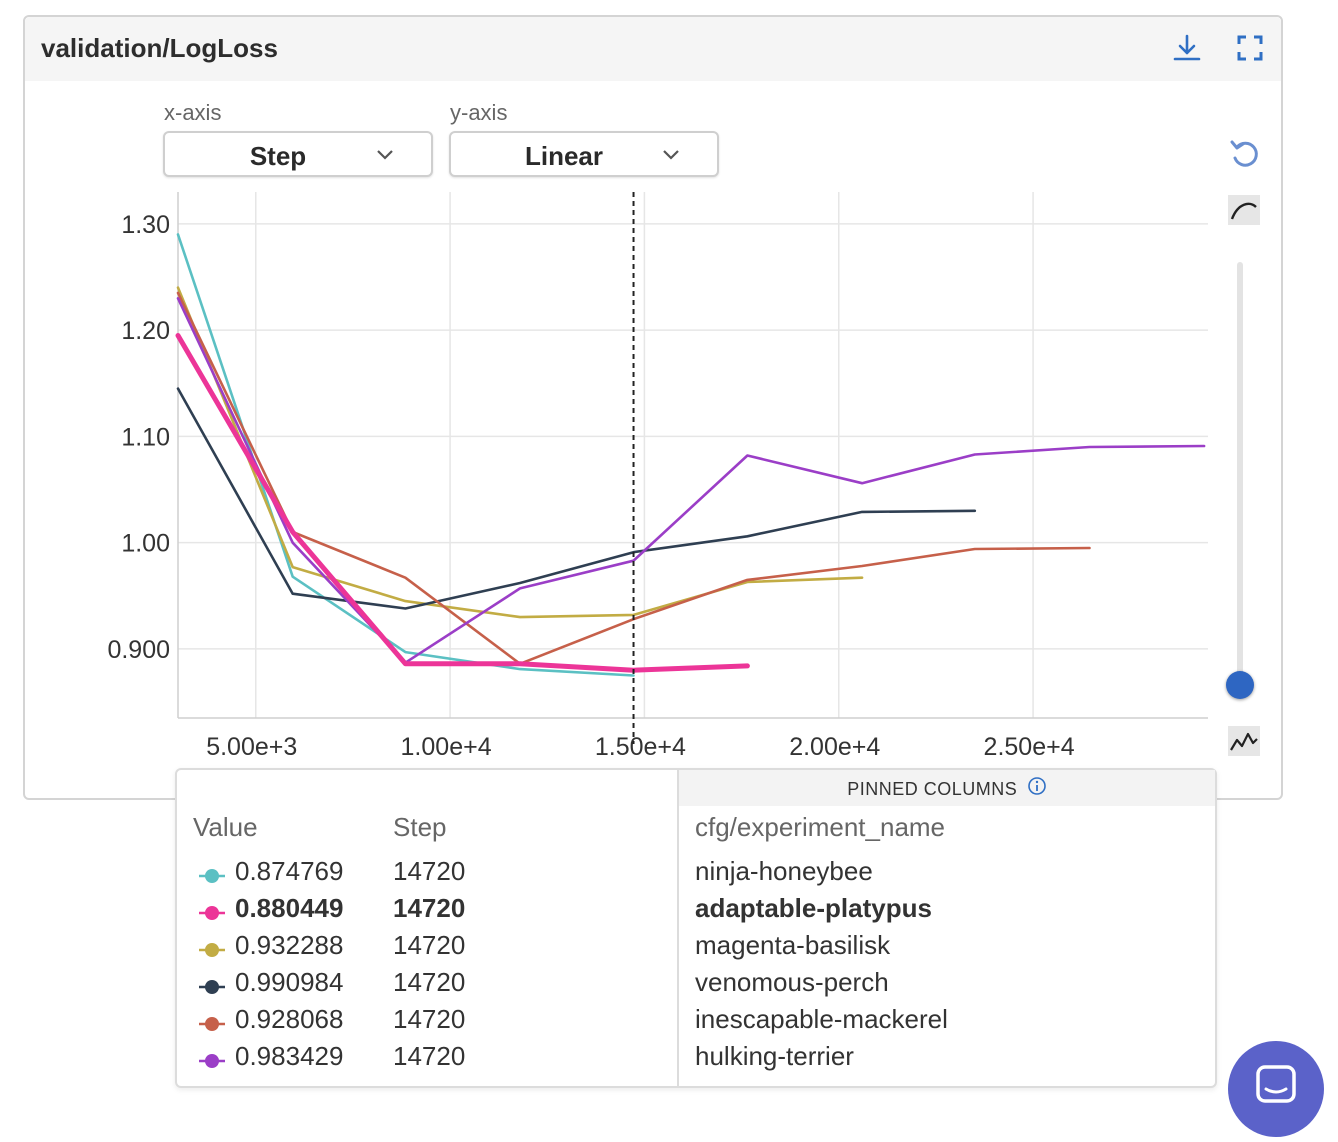 The height and width of the screenshot is (1142, 1338). Describe the element at coordinates (420, 827) in the screenshot. I see `step-column-header: Step` at that location.